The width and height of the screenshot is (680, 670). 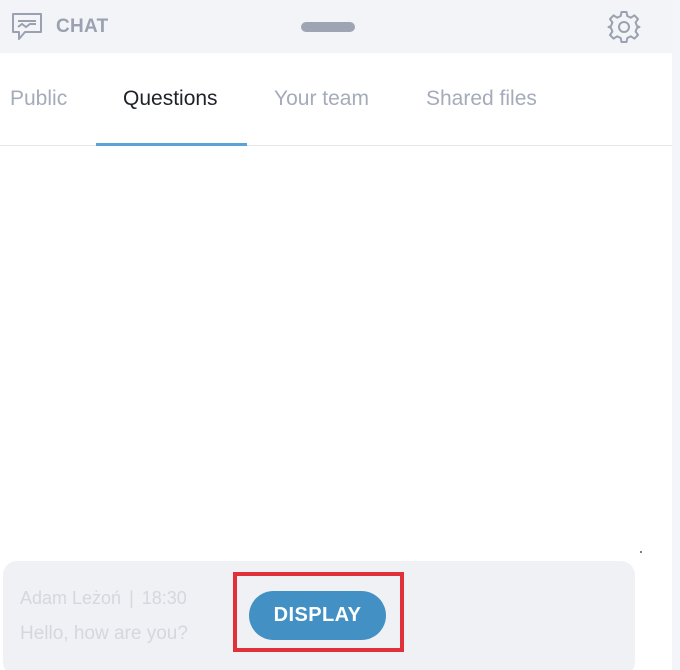 What do you see at coordinates (82, 26) in the screenshot?
I see `chat-title: CHAT` at bounding box center [82, 26].